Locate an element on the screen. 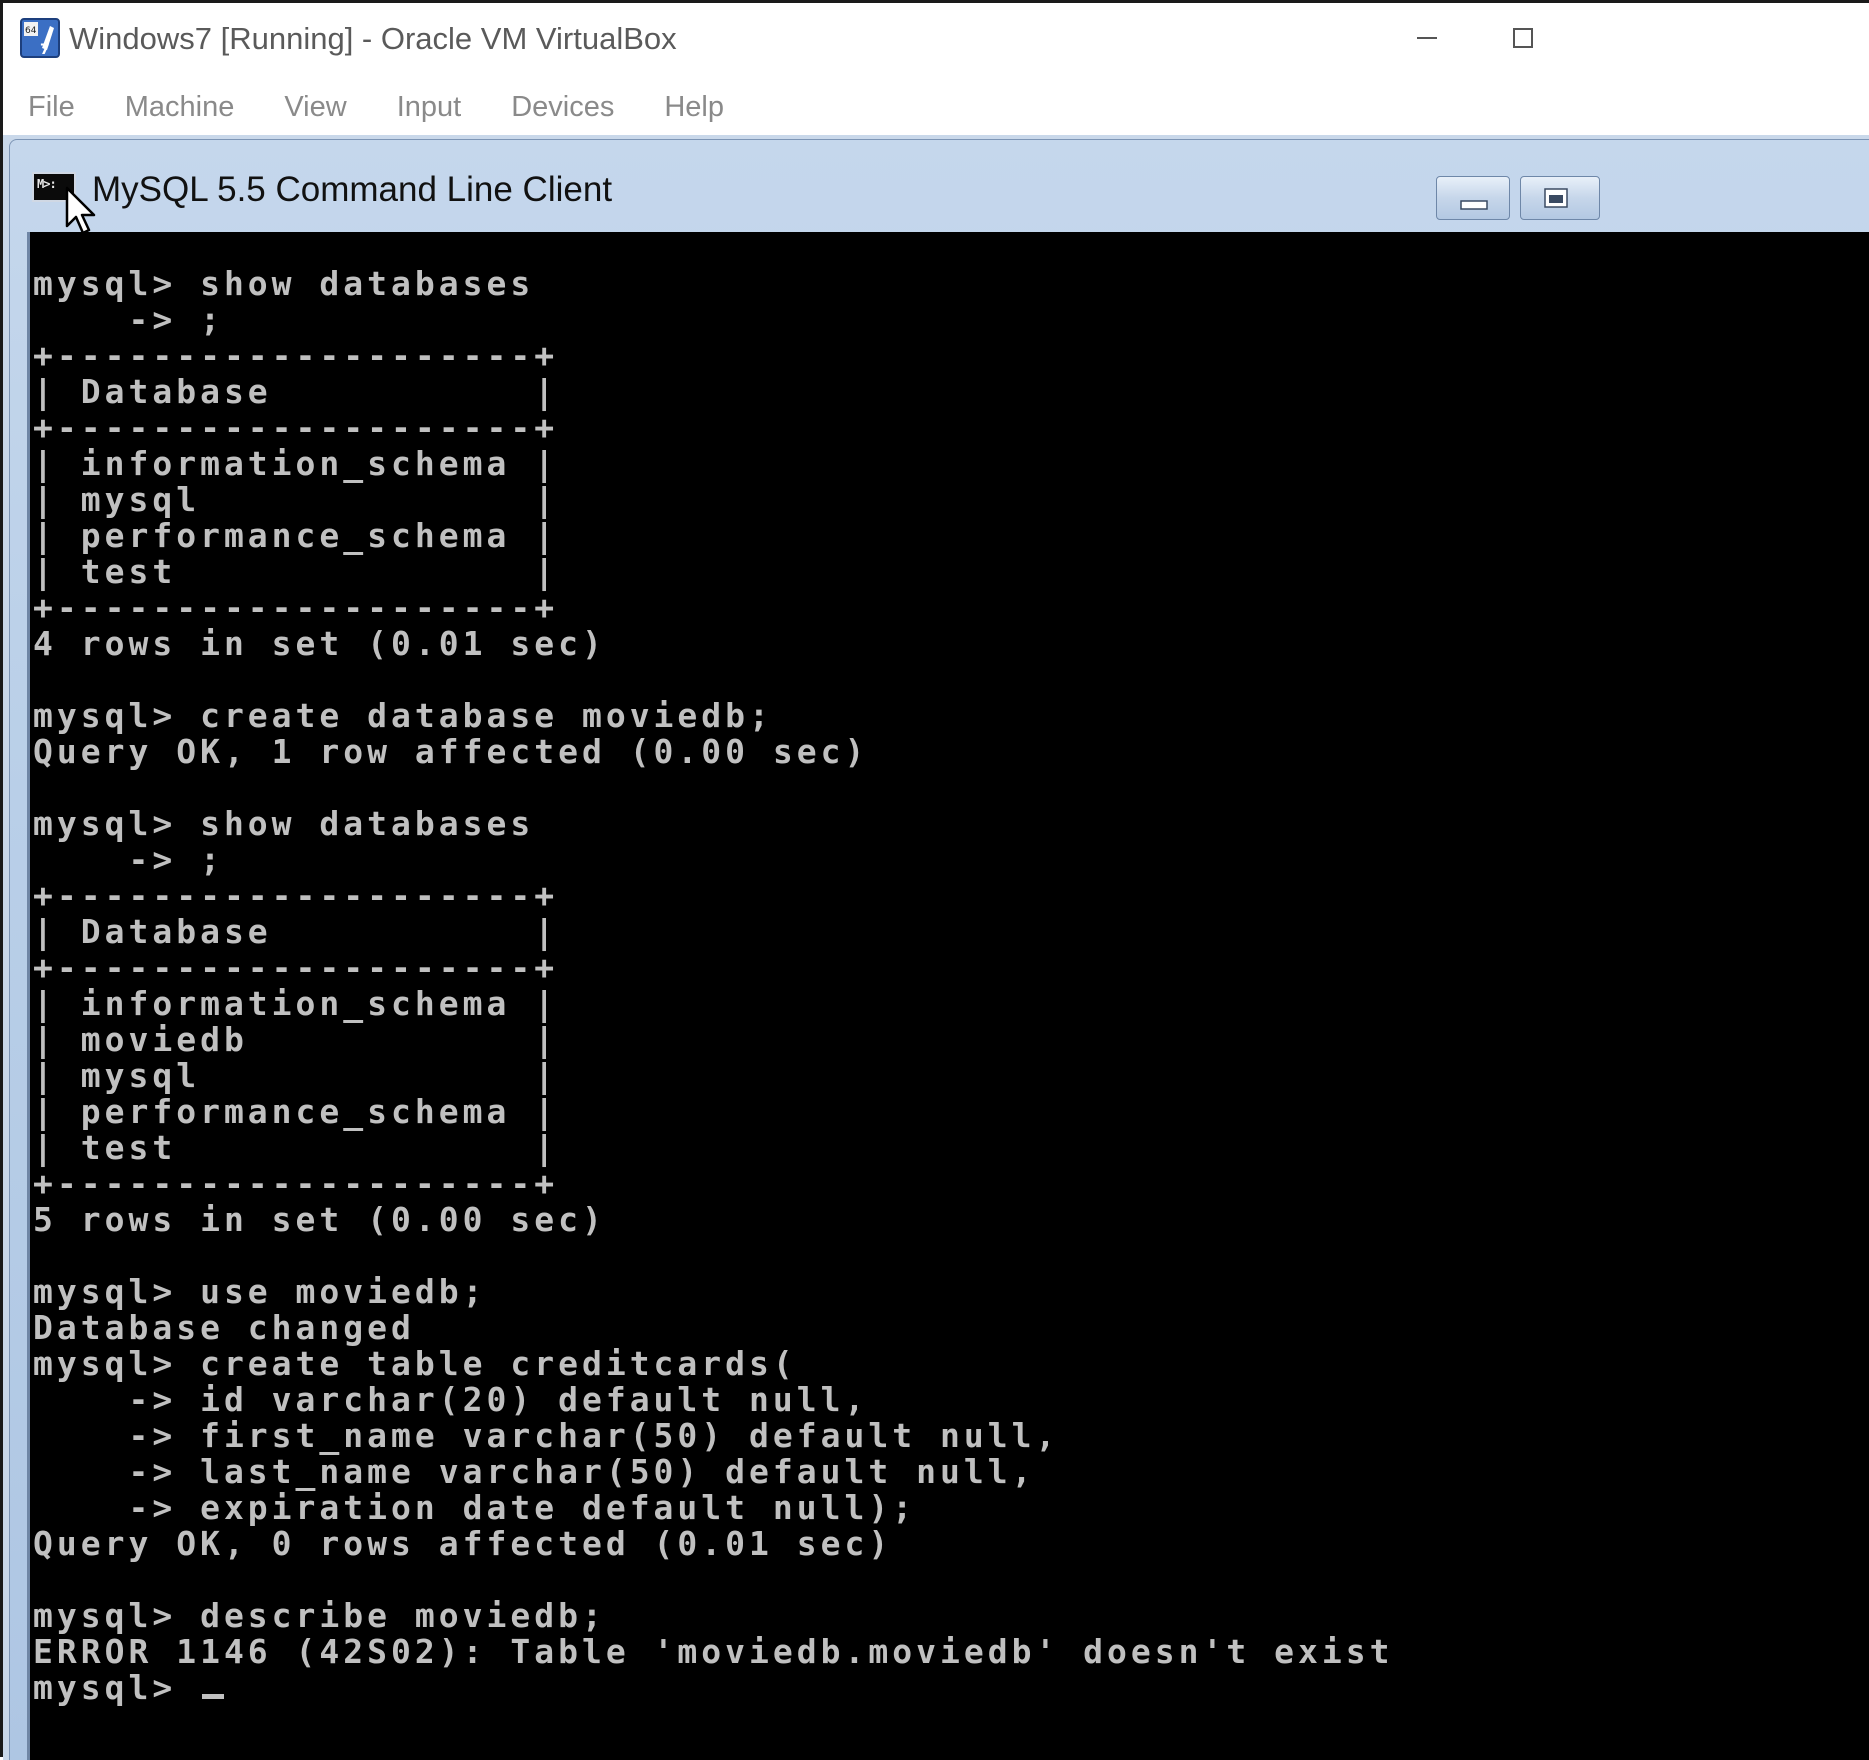  guest-titlebar: M>: MySQL 5.5 Command Line Client is located at coordinates (939, 185).